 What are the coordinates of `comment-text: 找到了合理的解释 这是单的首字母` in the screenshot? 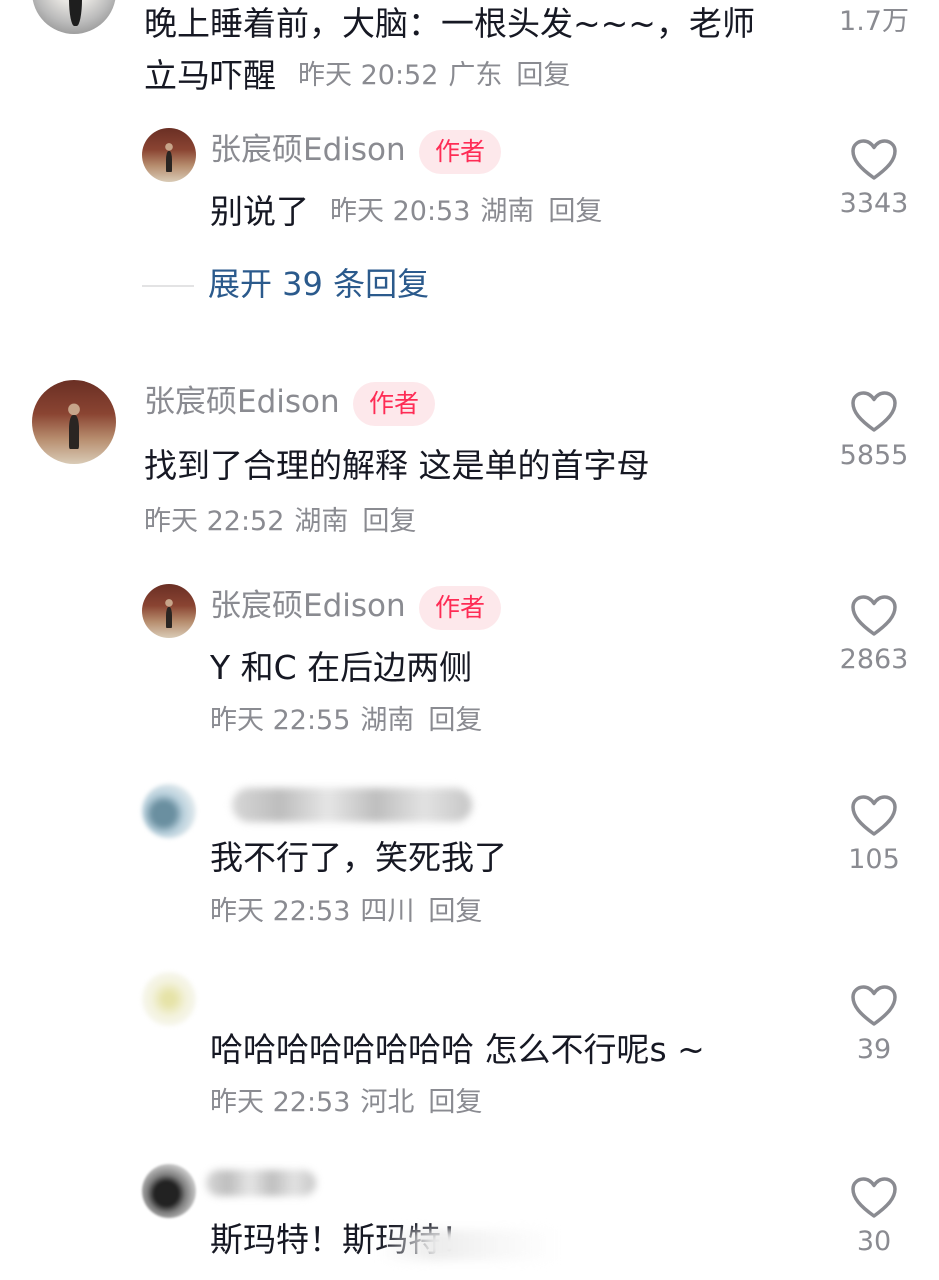 It's located at (397, 465).